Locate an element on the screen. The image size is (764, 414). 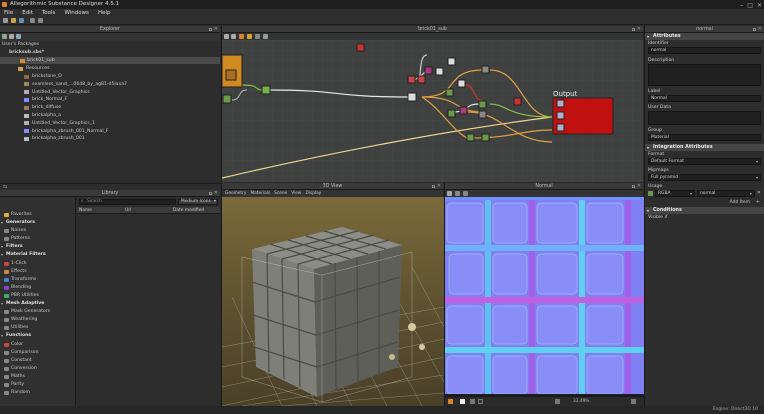
undo-icon is located at coordinates (32, 20).